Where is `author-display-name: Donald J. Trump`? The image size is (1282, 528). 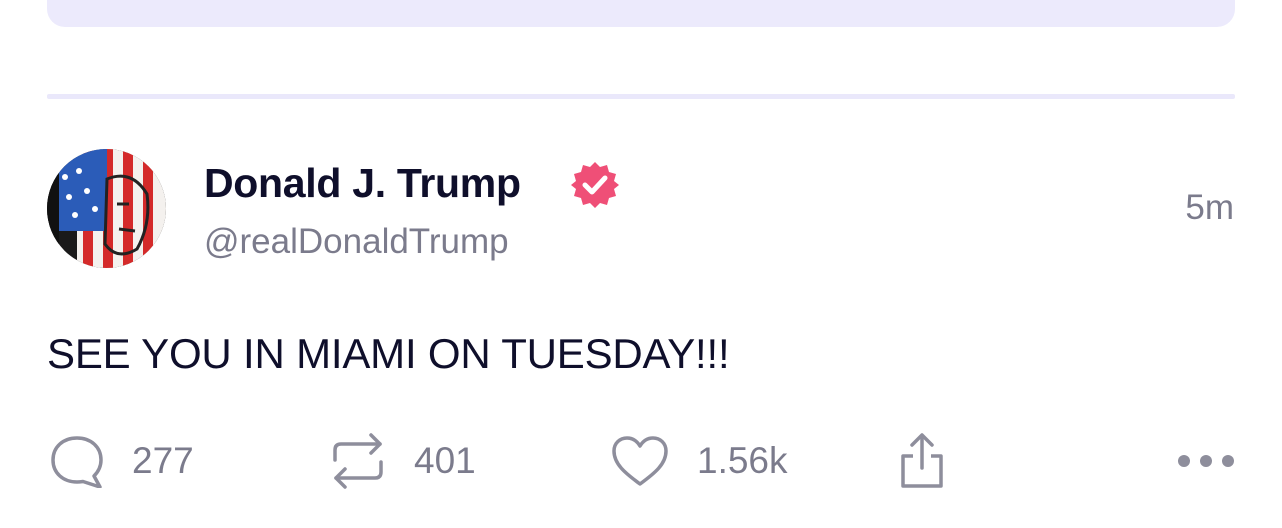
author-display-name: Donald J. Trump is located at coordinates (362, 183).